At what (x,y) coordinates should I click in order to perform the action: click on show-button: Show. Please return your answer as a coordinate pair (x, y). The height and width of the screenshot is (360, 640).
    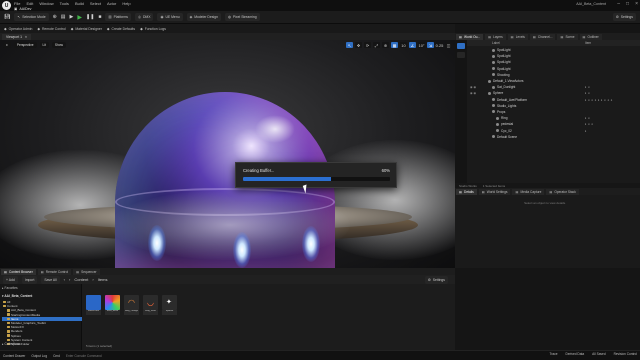
    Looking at the image, I should click on (58, 45).